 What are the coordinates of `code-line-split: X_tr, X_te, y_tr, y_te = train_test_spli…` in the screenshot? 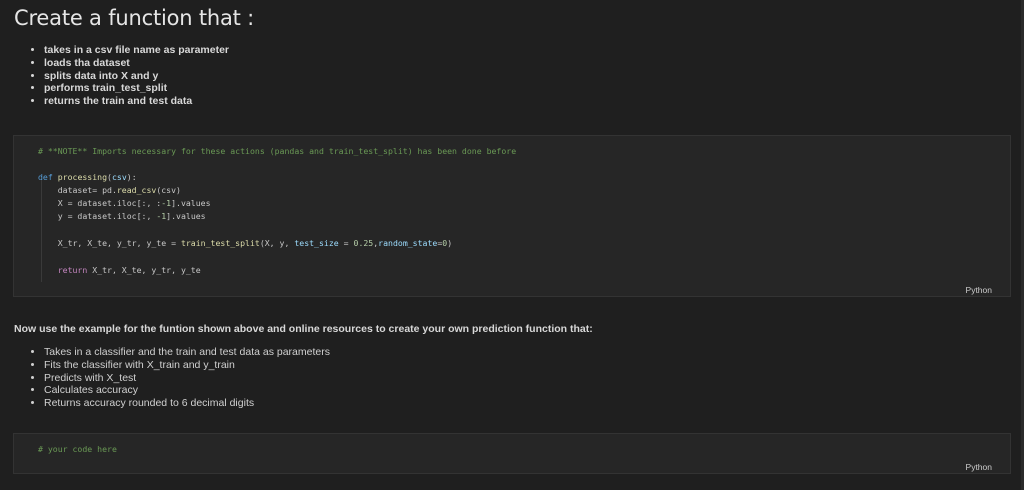 It's located at (245, 243).